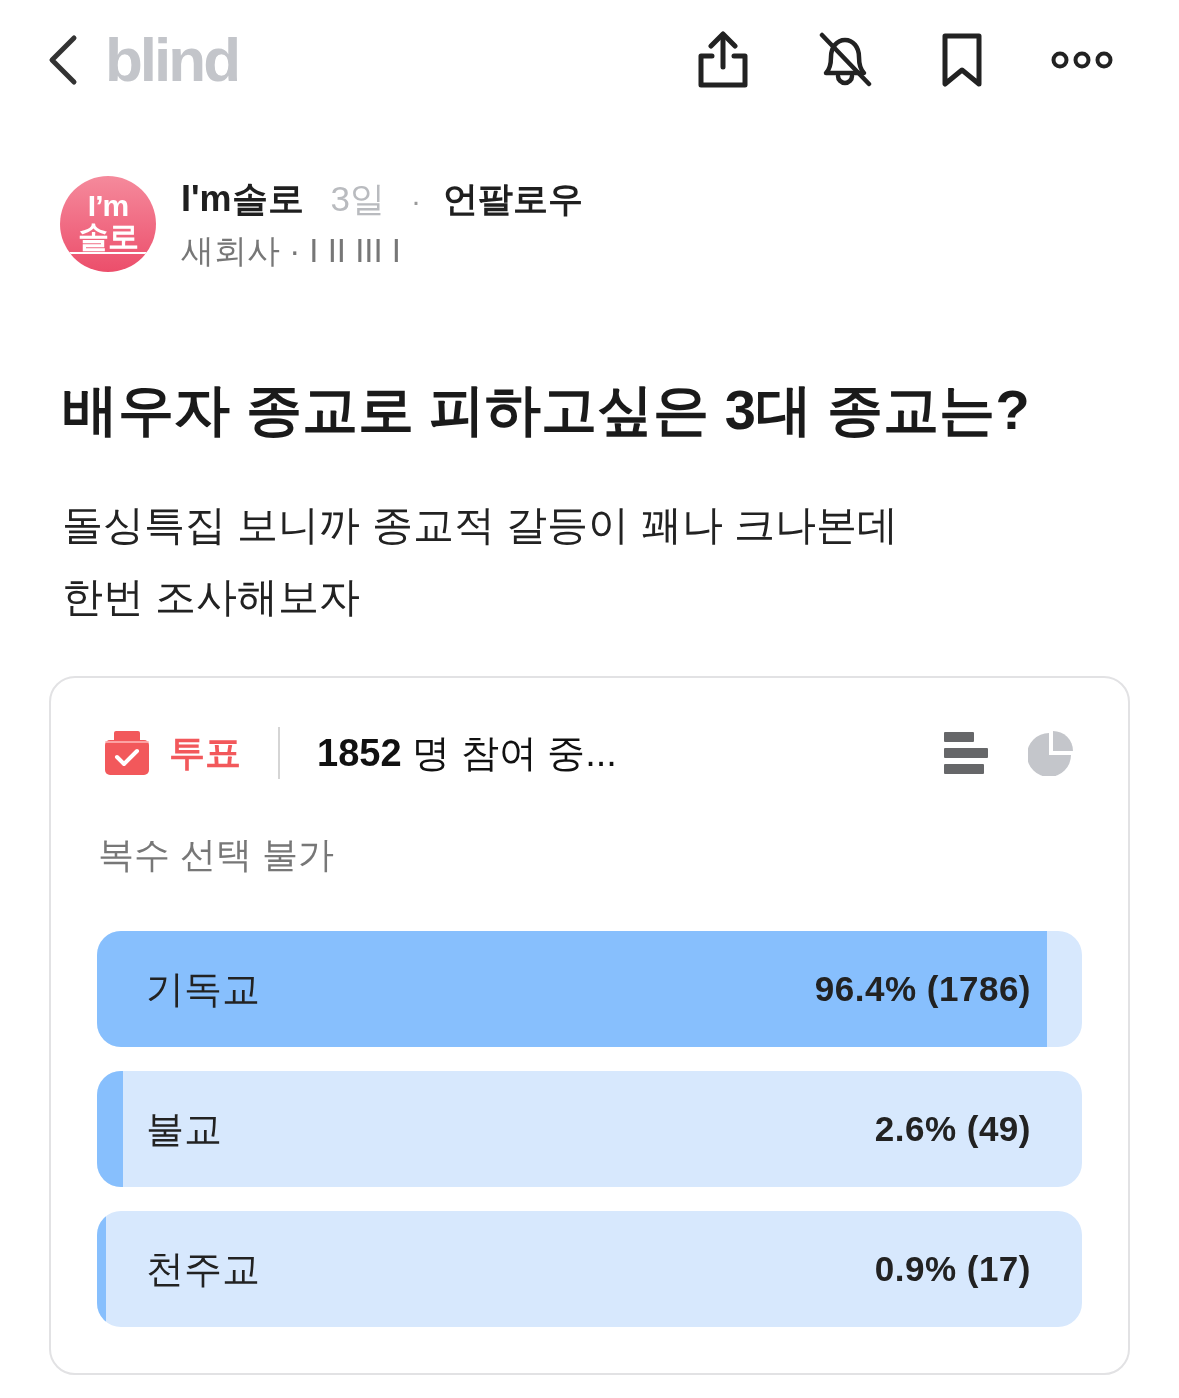  Describe the element at coordinates (242, 199) in the screenshot. I see `author-name: I'm솔로` at that location.